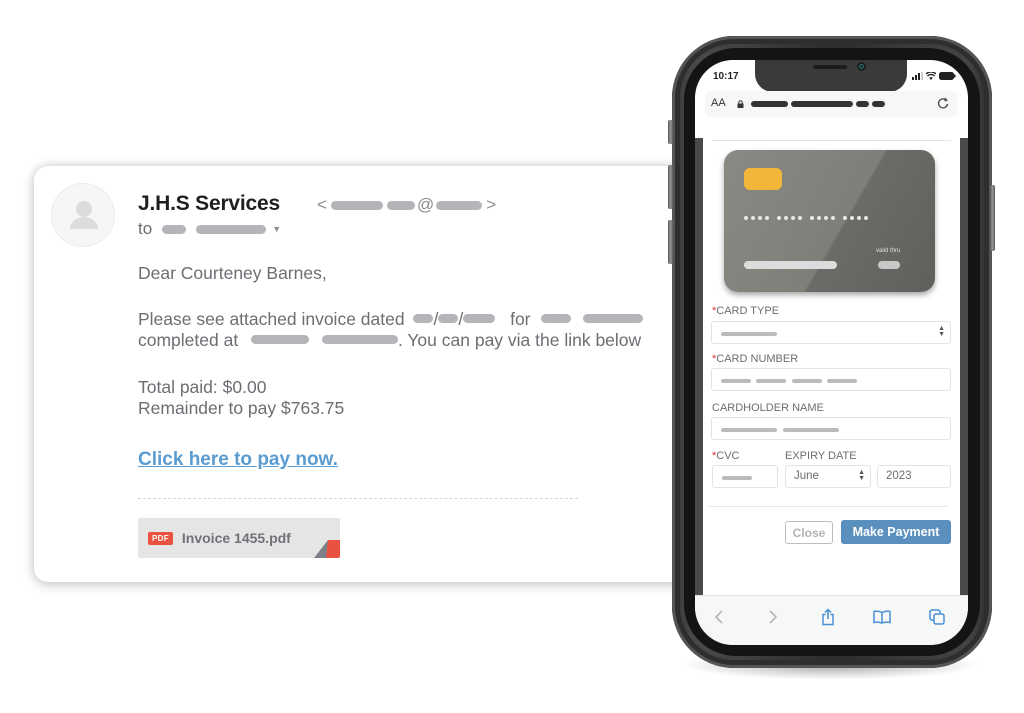 Image resolution: width=1024 pixels, height=713 pixels. Describe the element at coordinates (520, 319) in the screenshot. I see `body-text: for` at that location.